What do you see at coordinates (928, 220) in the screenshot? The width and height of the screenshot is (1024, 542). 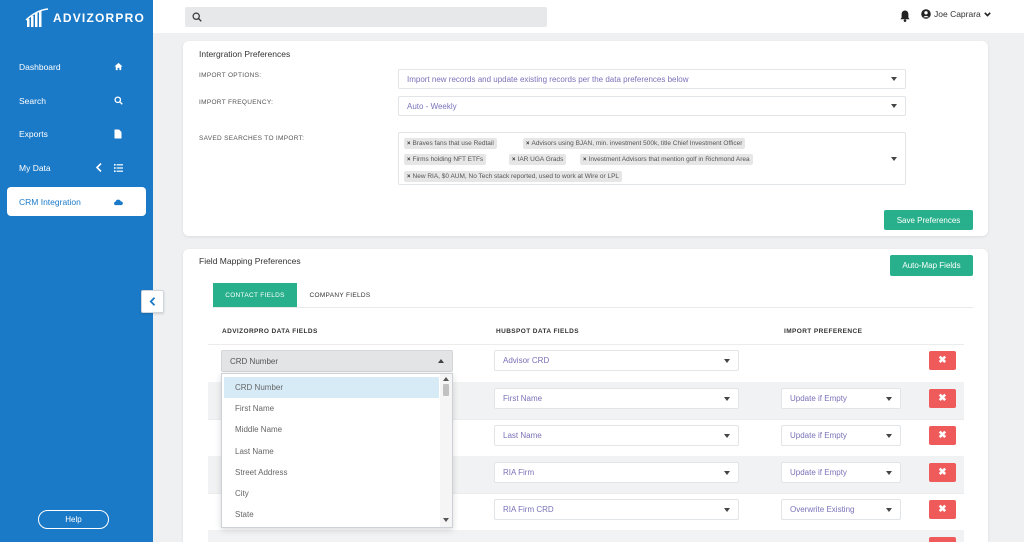 I see `save-preferences-button: Save Preferences` at bounding box center [928, 220].